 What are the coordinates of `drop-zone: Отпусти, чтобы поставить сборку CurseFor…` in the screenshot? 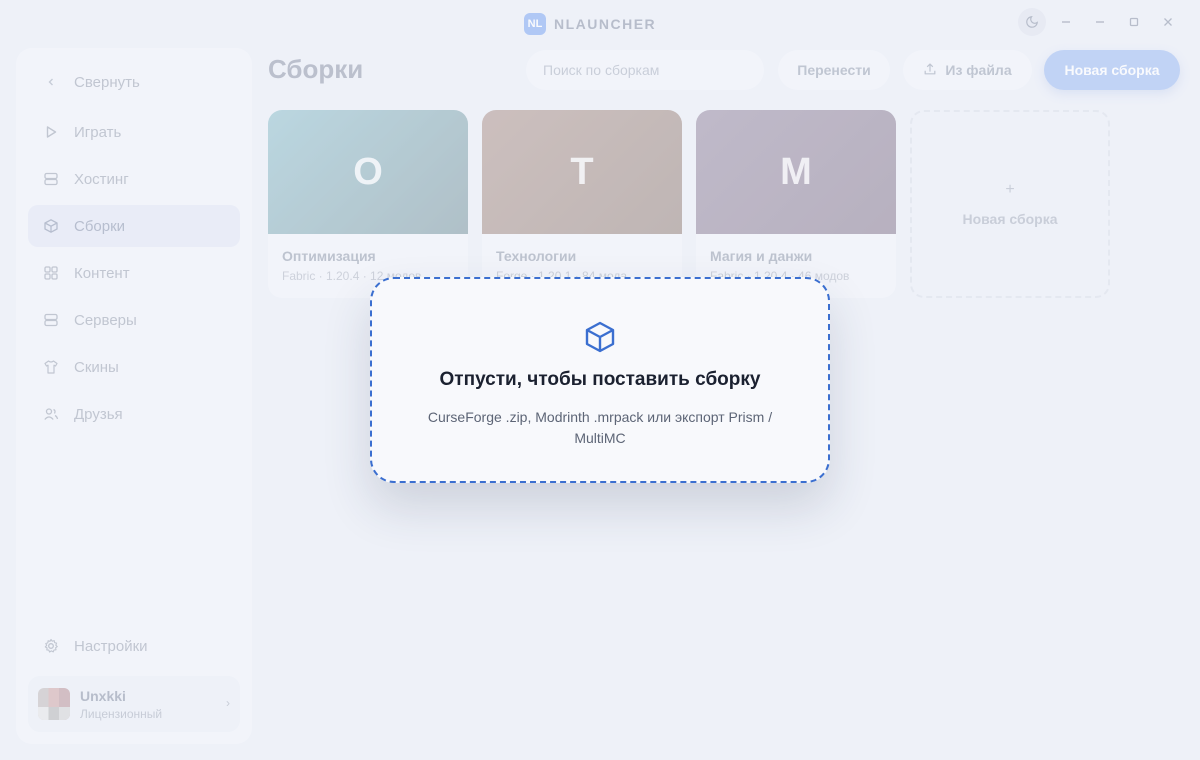 It's located at (600, 380).